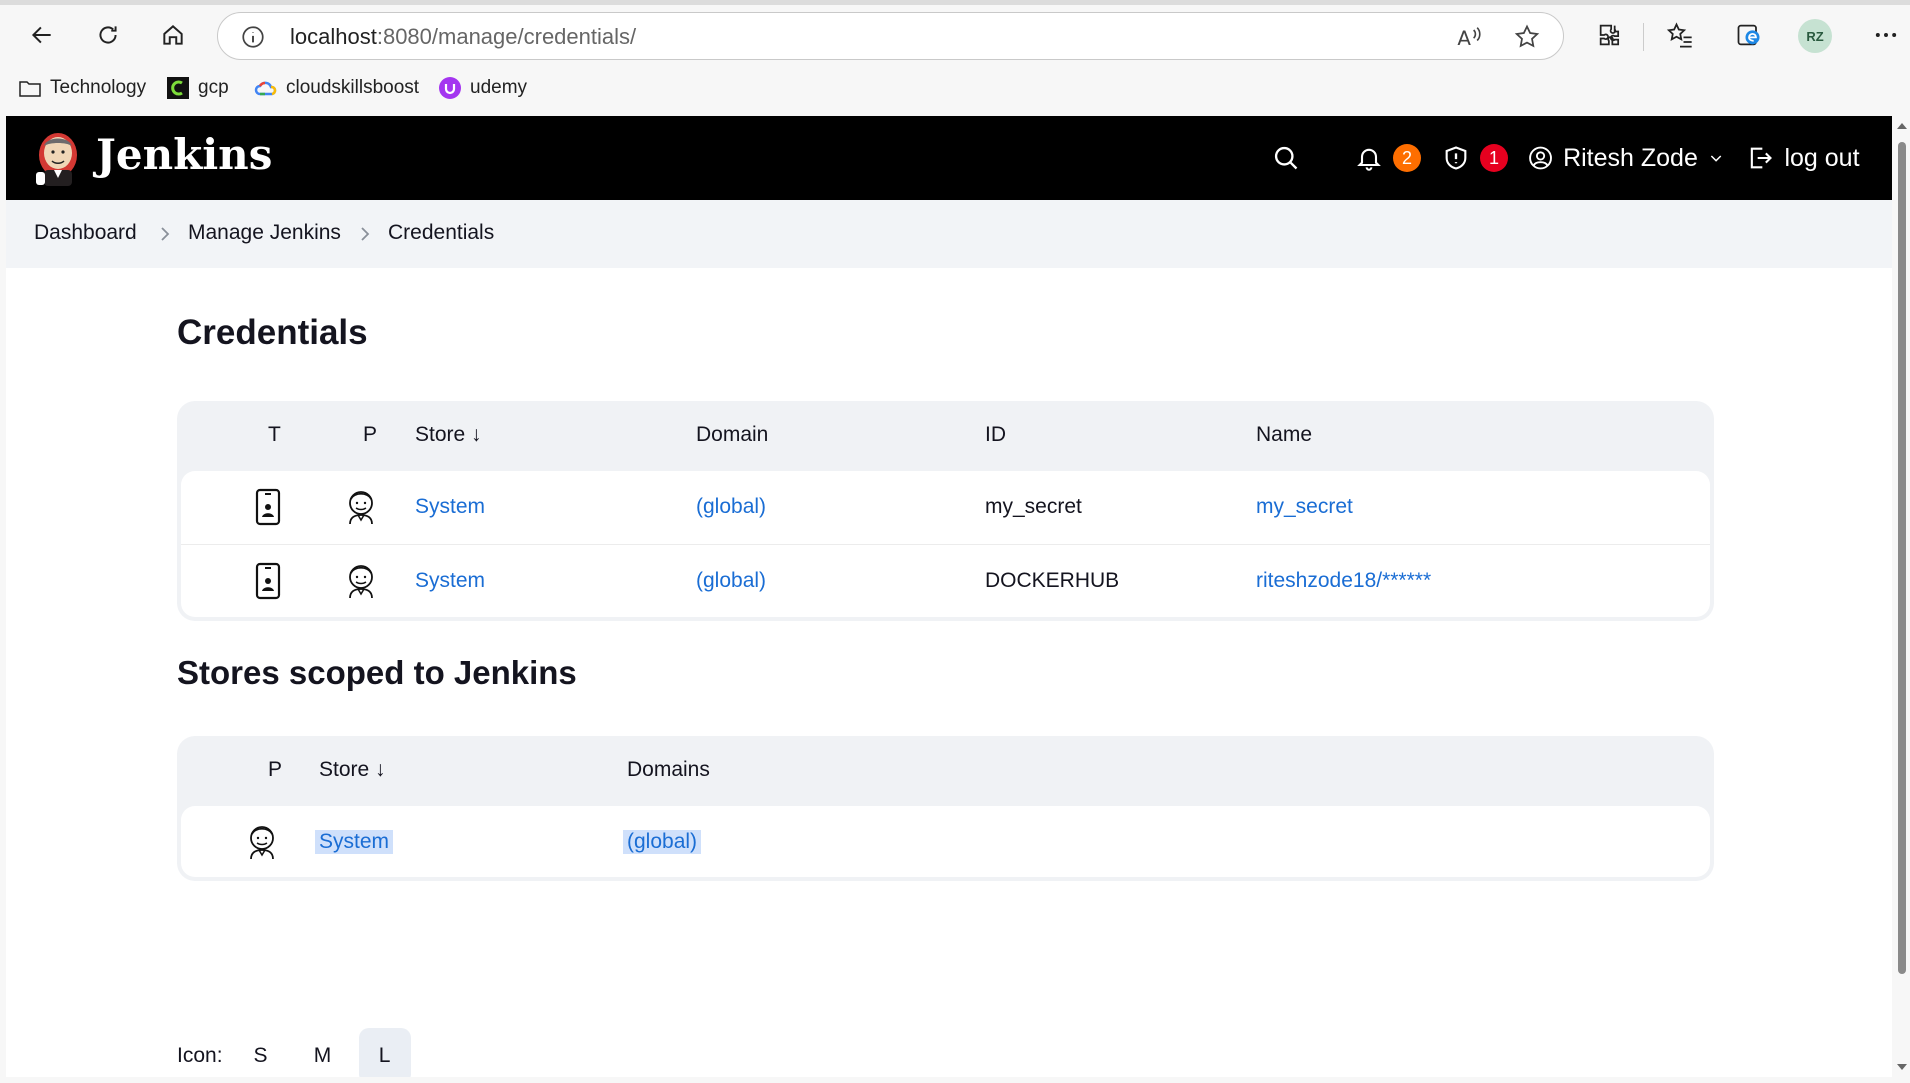 The height and width of the screenshot is (1083, 1910). What do you see at coordinates (1284, 435) in the screenshot?
I see `column-name: Name` at bounding box center [1284, 435].